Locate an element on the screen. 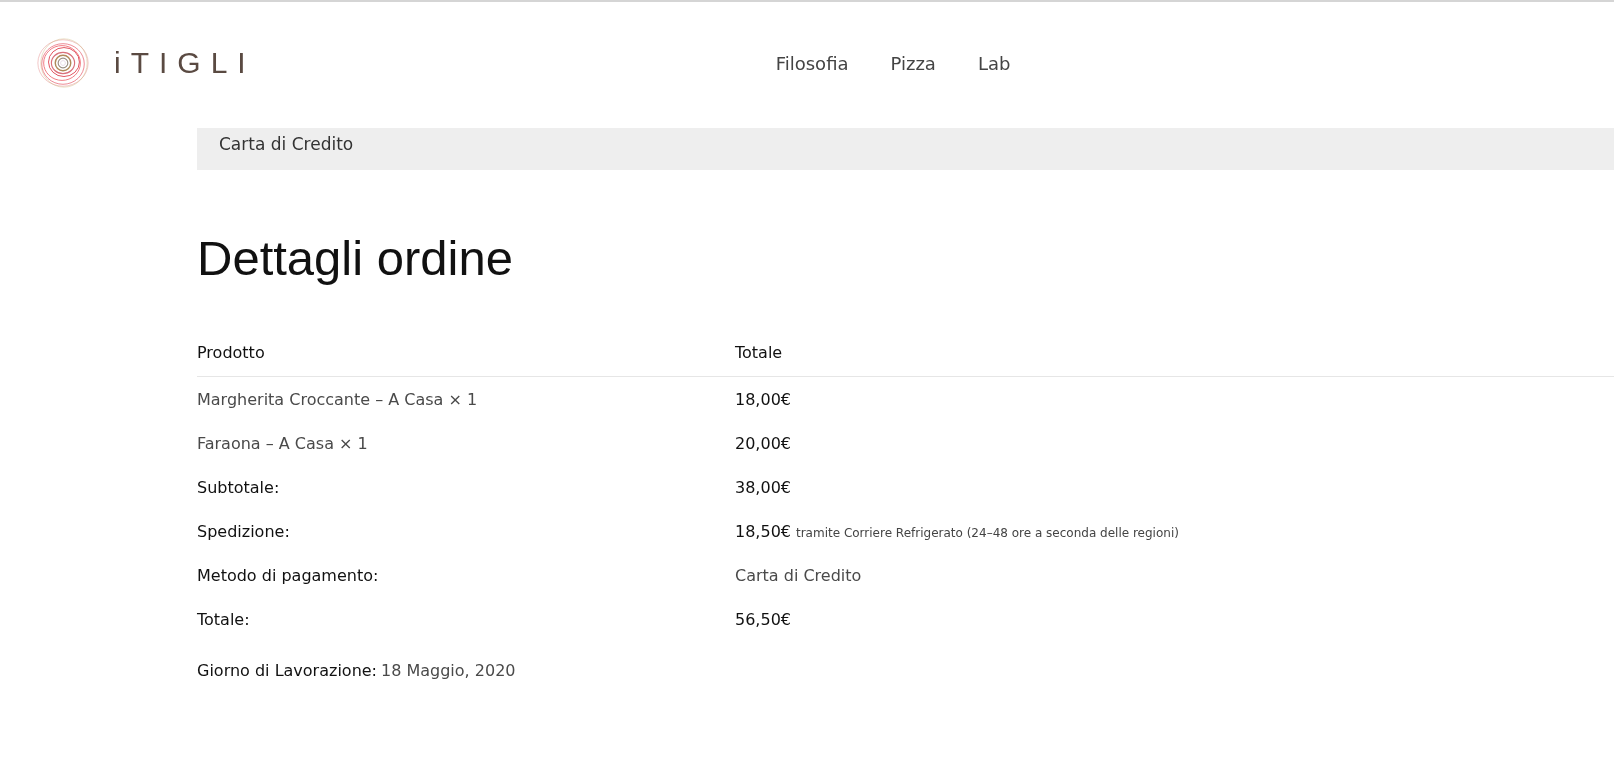  price: 20,00€ is located at coordinates (763, 443).